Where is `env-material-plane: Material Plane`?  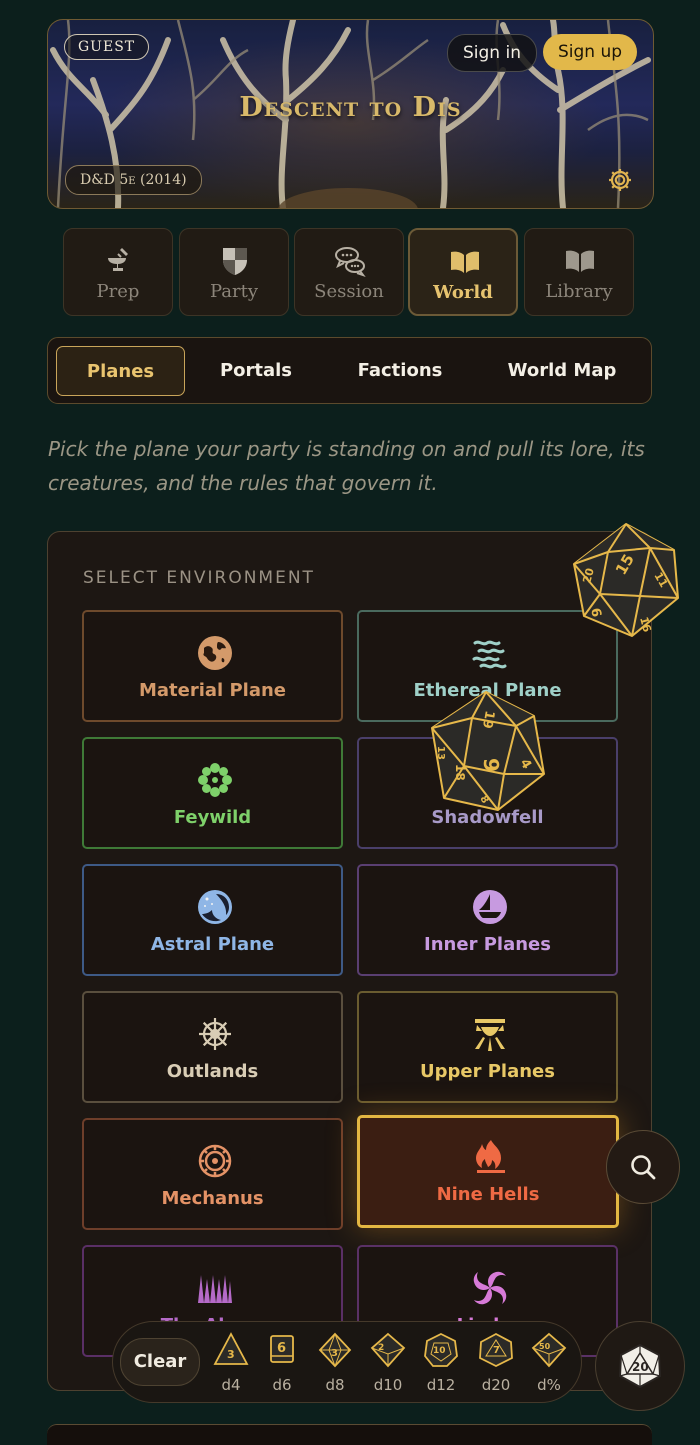
env-material-plane: Material Plane is located at coordinates (212, 666).